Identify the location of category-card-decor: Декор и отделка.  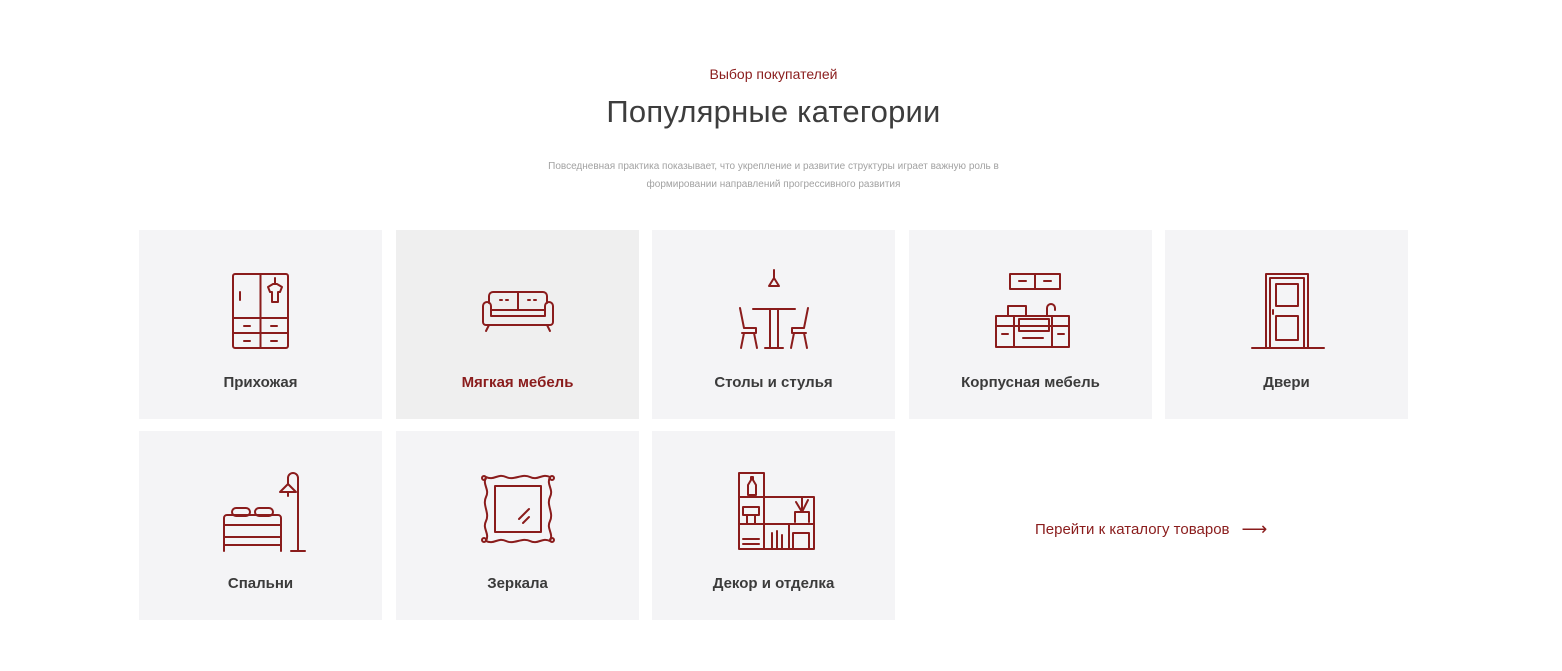
(773, 525).